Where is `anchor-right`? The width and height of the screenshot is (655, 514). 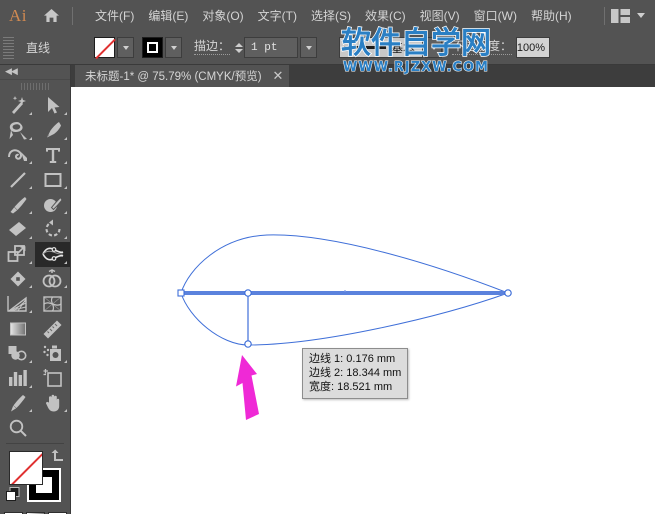
anchor-right is located at coordinates (508, 293).